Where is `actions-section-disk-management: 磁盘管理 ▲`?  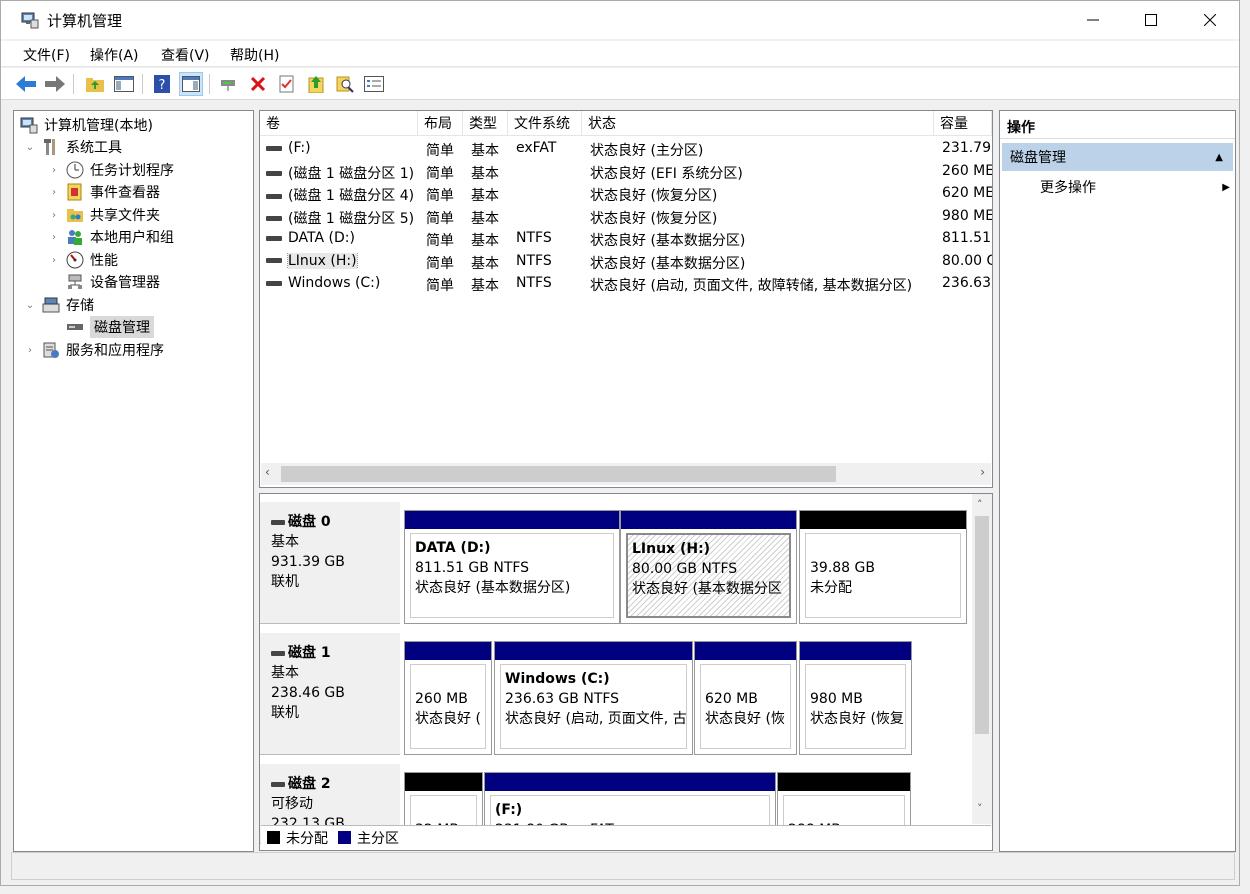
actions-section-disk-management: 磁盘管理 ▲ is located at coordinates (1117, 157).